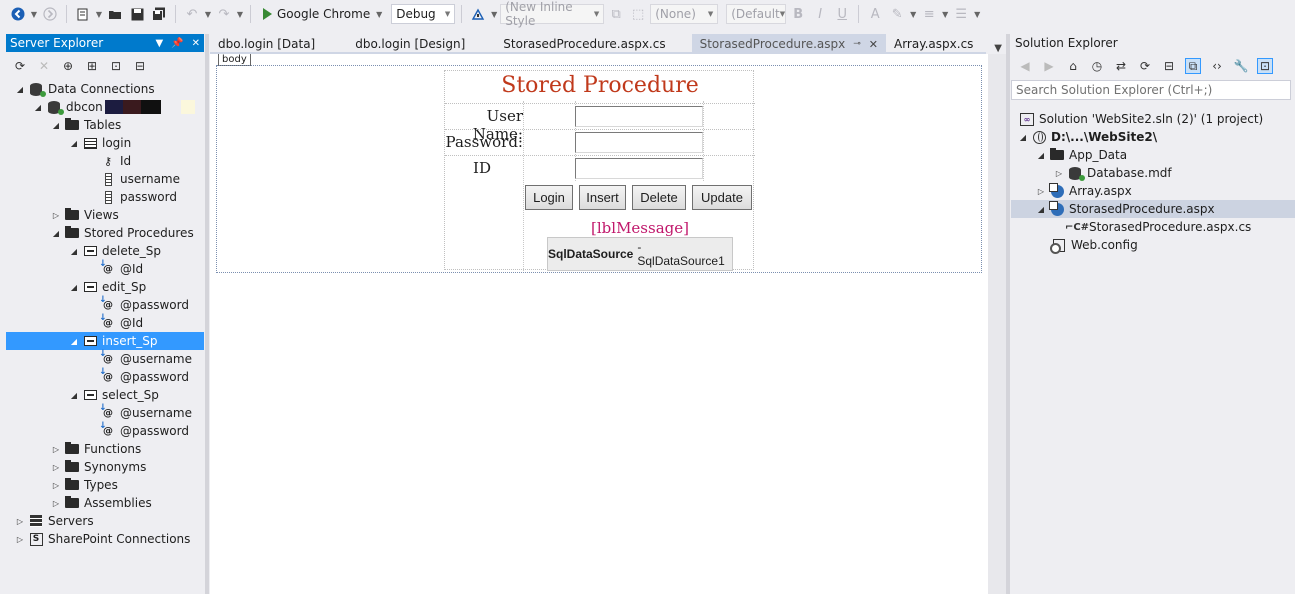  Describe the element at coordinates (196, 43) in the screenshot. I see `close-icon: ✕` at that location.